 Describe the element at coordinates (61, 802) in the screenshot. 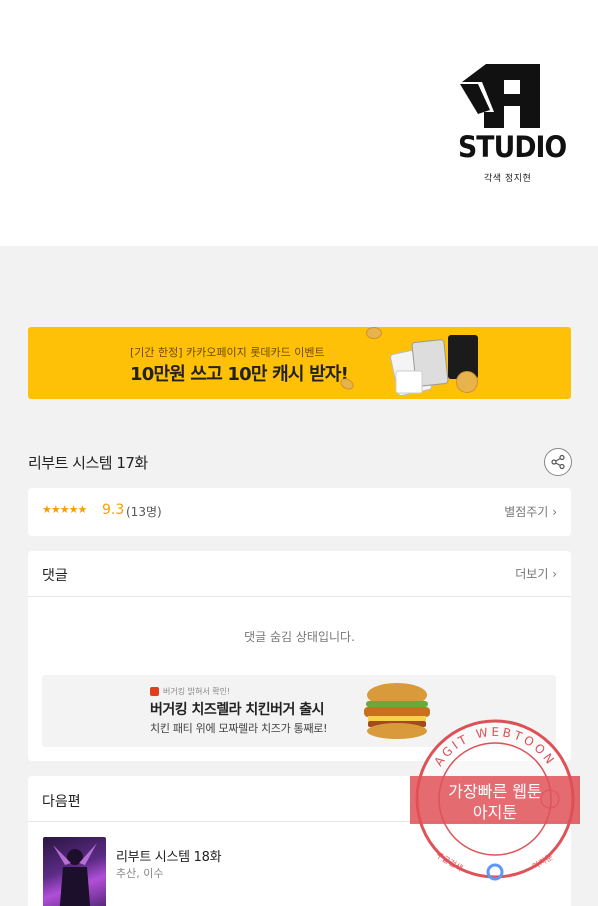

I see `next-section-title: 다음편` at that location.